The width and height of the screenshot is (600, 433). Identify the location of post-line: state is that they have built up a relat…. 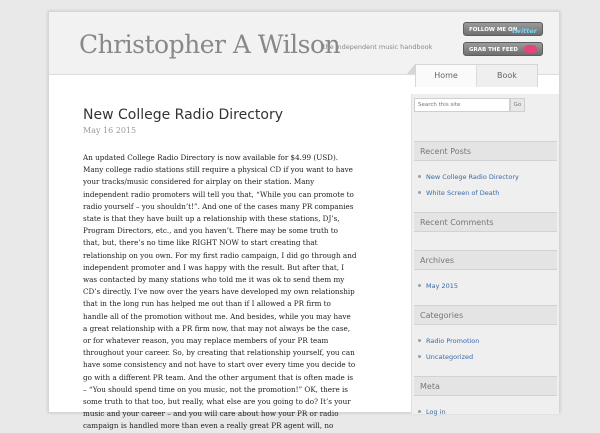
(211, 219).